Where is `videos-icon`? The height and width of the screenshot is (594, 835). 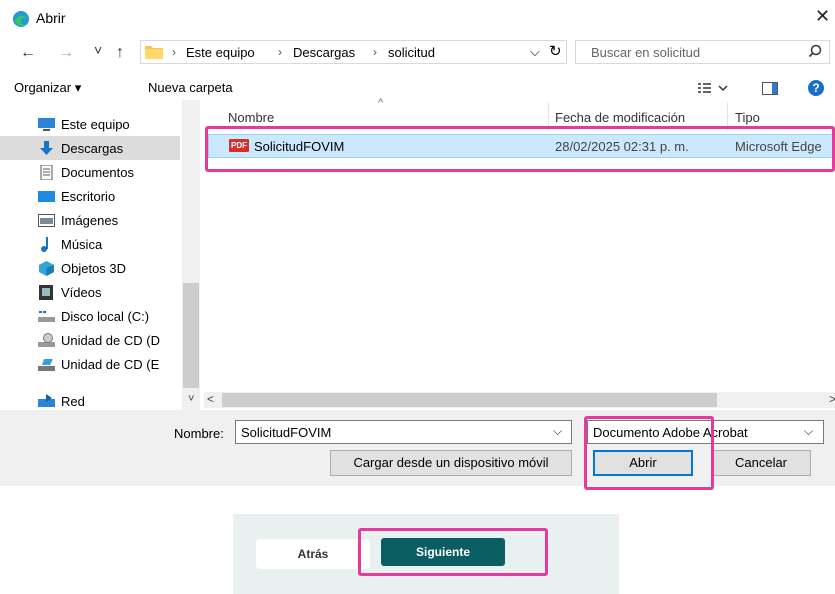 videos-icon is located at coordinates (46, 292).